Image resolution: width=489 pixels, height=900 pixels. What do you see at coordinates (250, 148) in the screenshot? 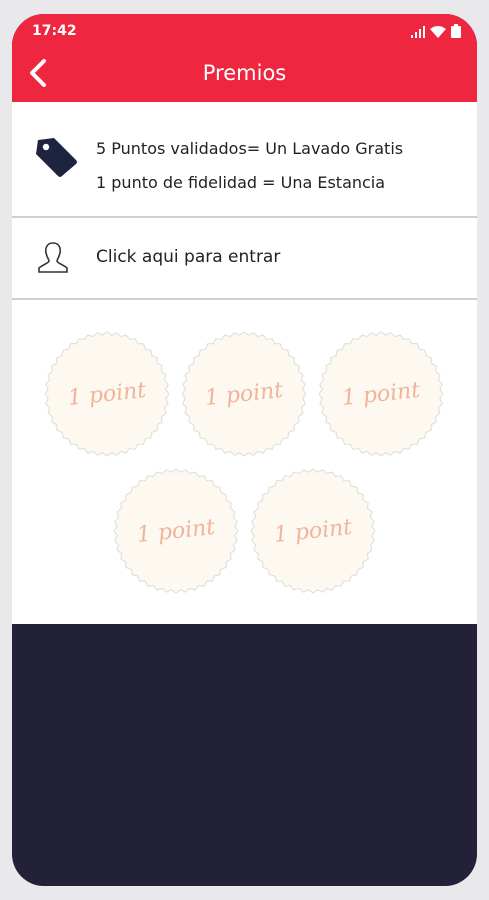
I see `reward-rule-1: 5 Puntos validados= Un Lavado Gratis` at bounding box center [250, 148].